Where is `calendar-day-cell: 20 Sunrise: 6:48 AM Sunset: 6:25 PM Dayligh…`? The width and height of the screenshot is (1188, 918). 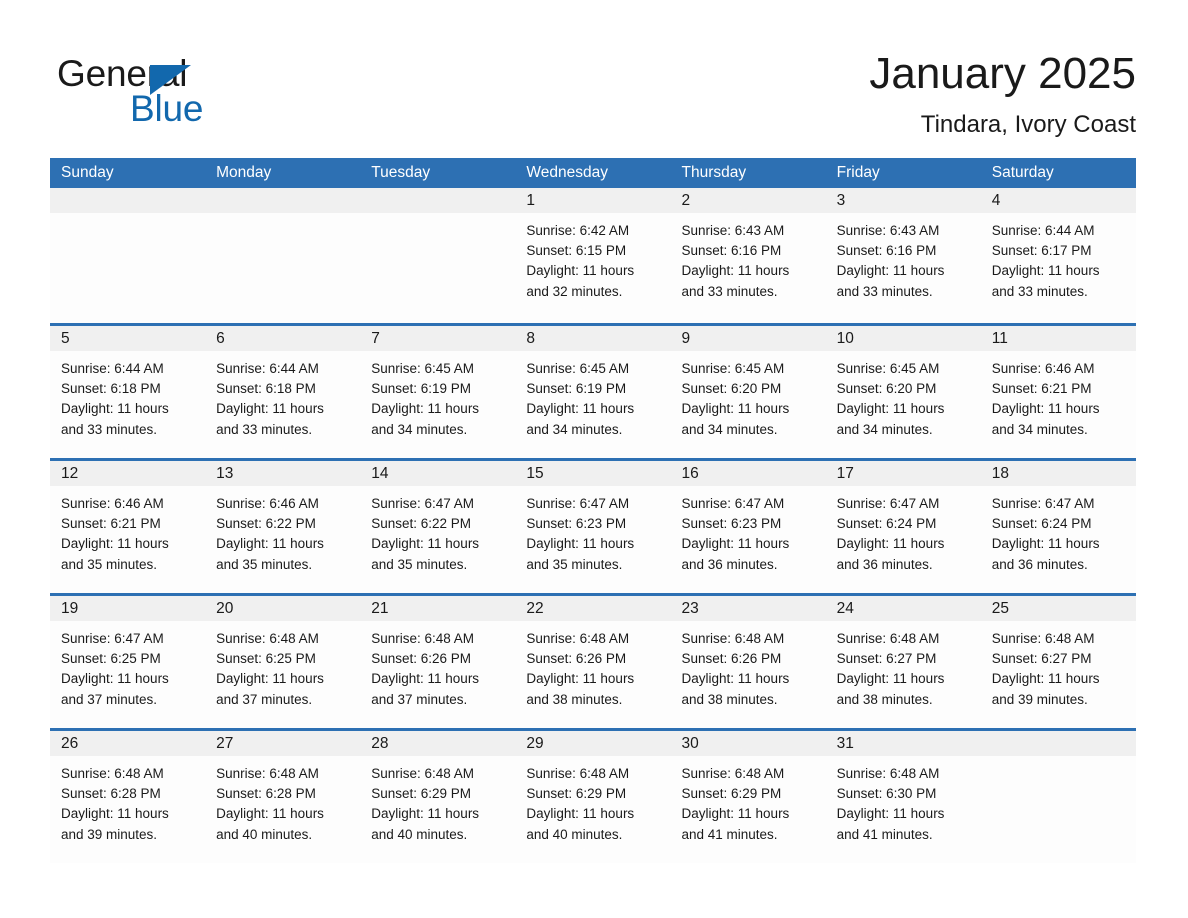 calendar-day-cell: 20 Sunrise: 6:48 AM Sunset: 6:25 PM Dayligh… is located at coordinates (283, 662).